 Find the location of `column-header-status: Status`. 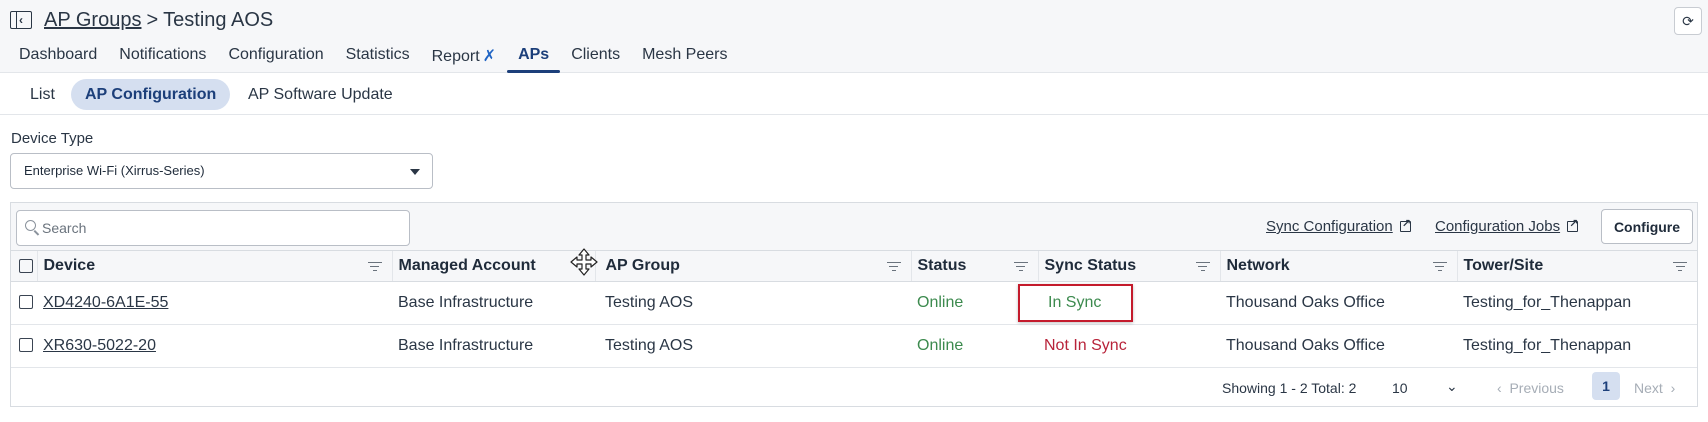

column-header-status: Status is located at coordinates (975, 266).